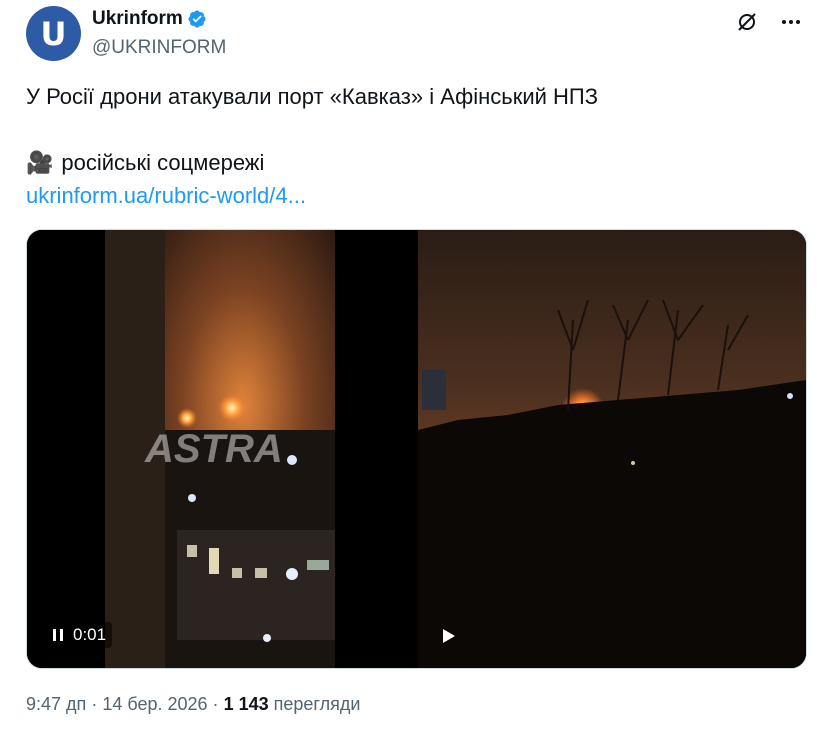  Describe the element at coordinates (769, 22) in the screenshot. I see `top-actions` at that location.